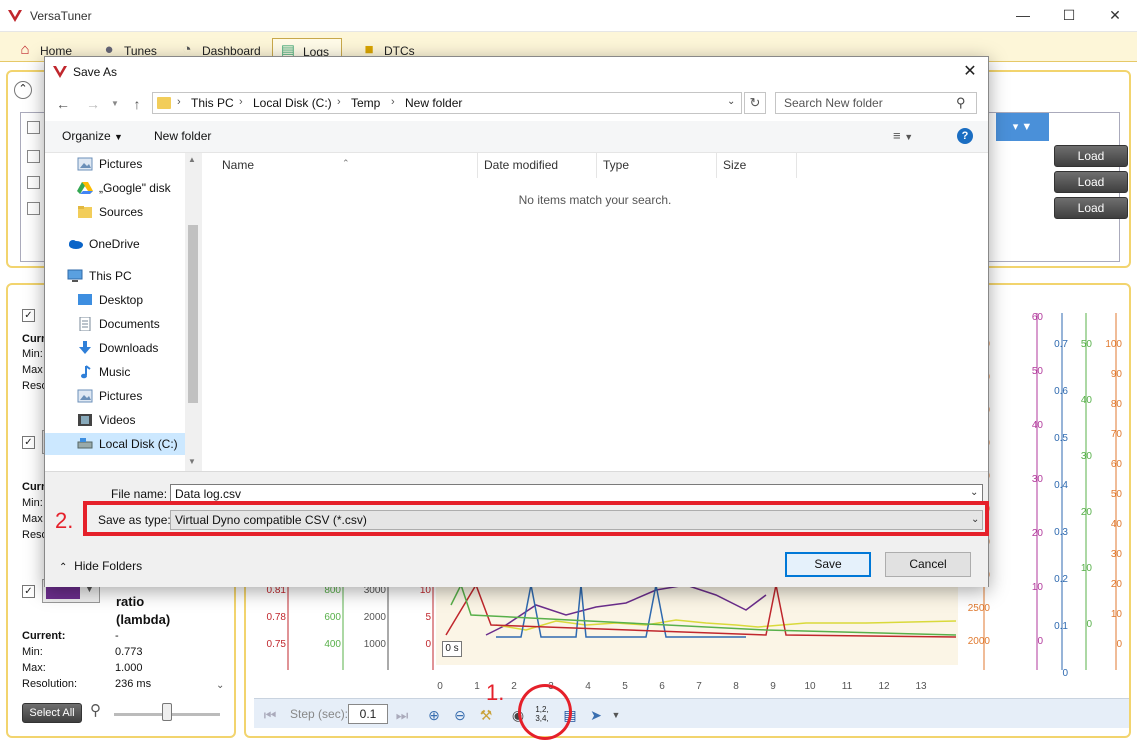  I want to click on hide-folders-button: ⌃ Hide Folders, so click(100, 566).